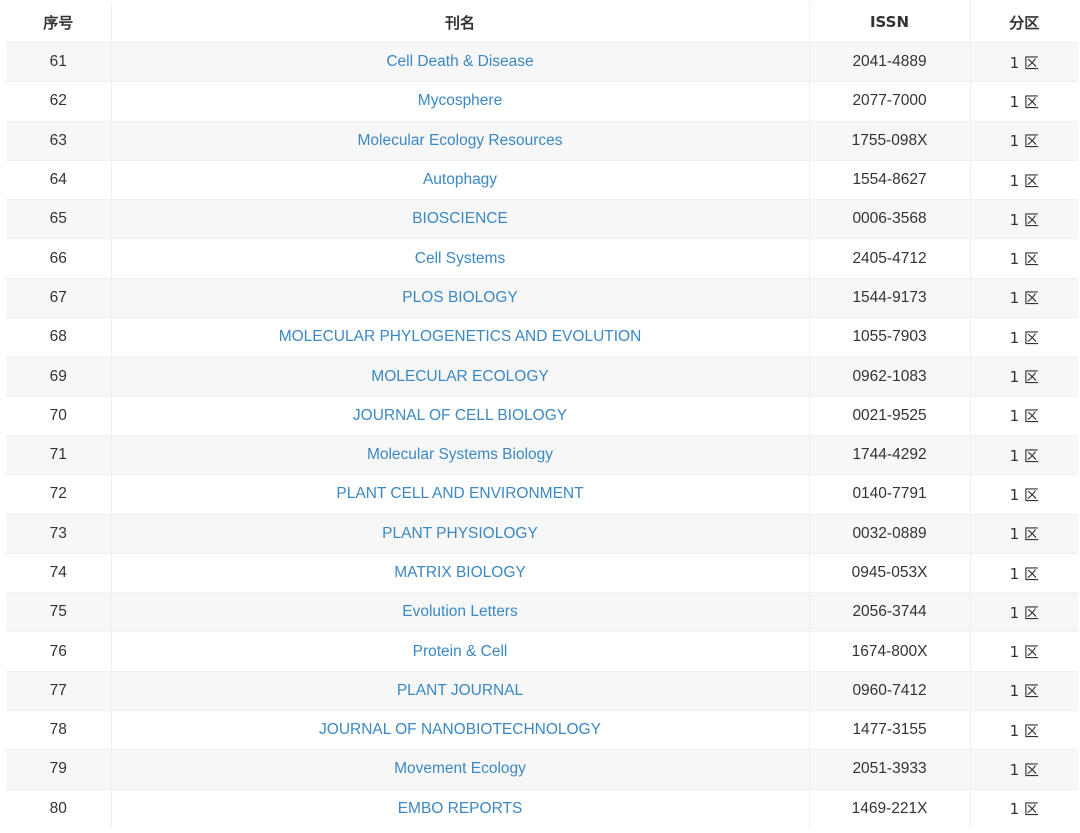 Image resolution: width=1080 pixels, height=833 pixels. I want to click on row-issn: 0006-3568, so click(890, 219).